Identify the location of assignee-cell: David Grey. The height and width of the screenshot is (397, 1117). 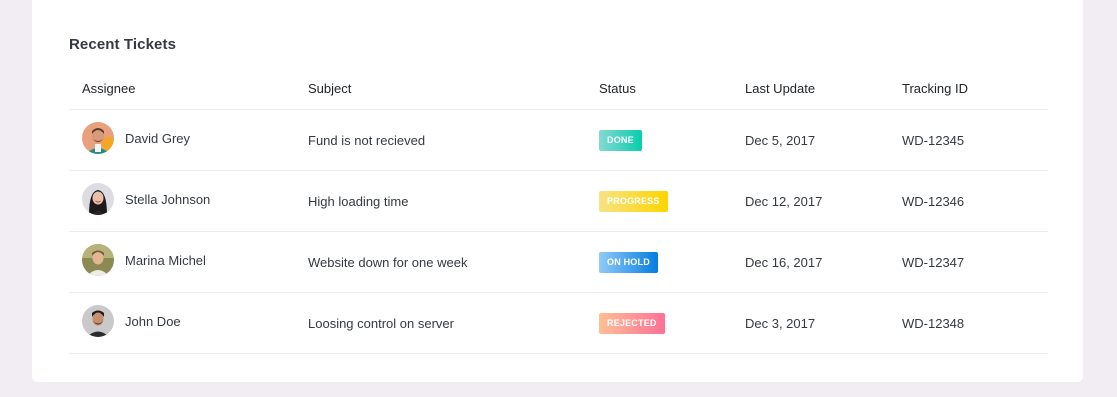
(188, 140).